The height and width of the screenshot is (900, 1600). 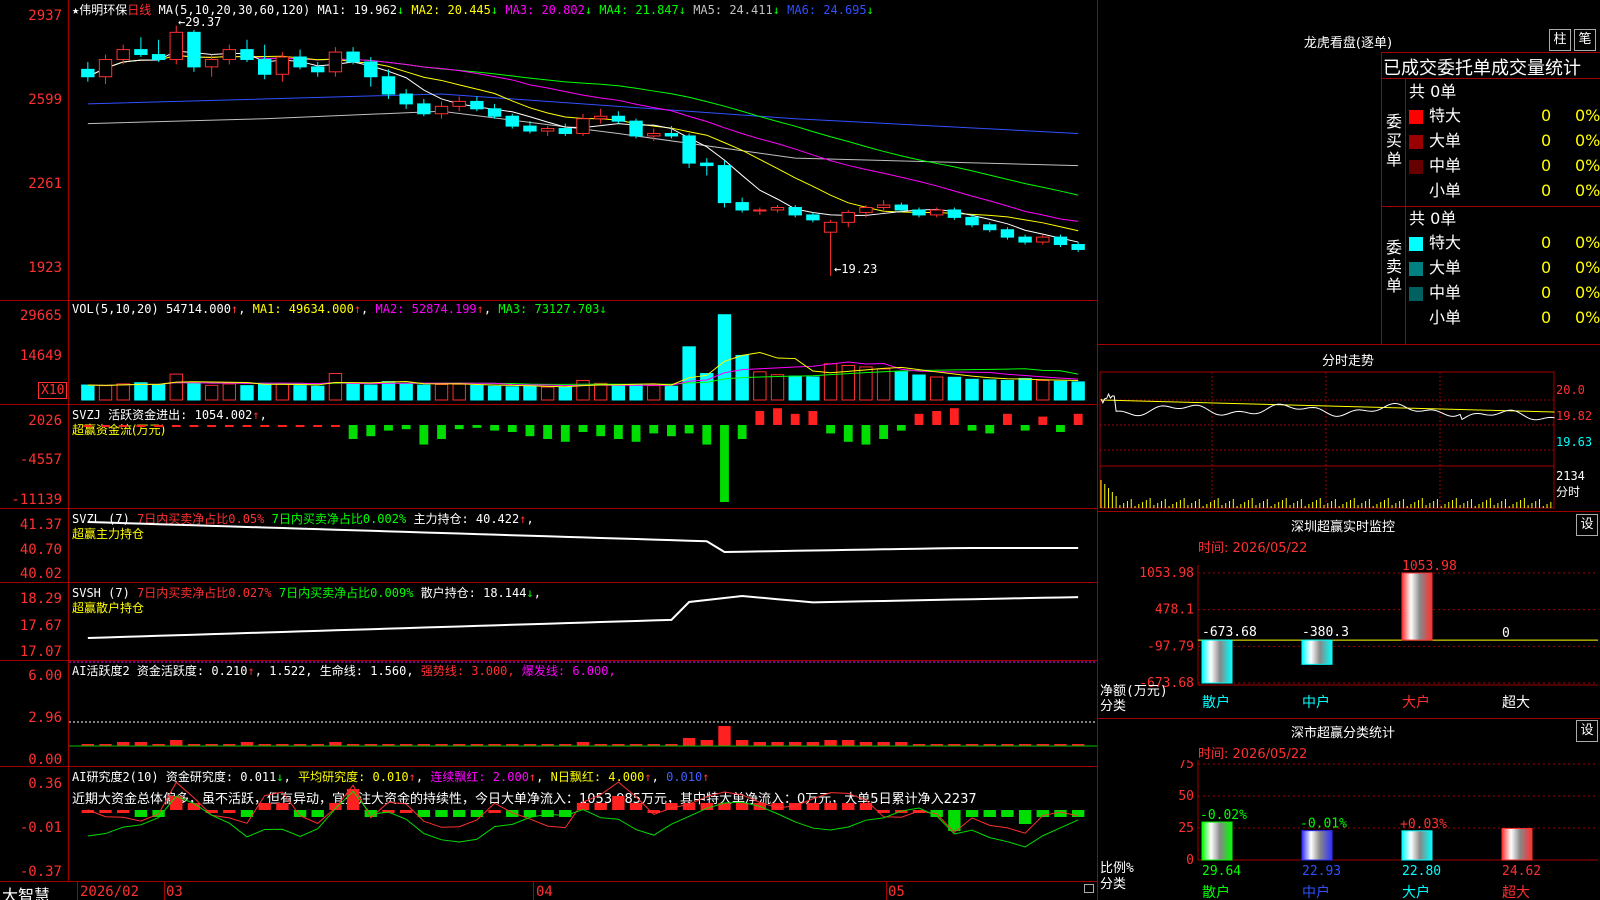 I want to click on volume-chart, so click(x=583, y=352).